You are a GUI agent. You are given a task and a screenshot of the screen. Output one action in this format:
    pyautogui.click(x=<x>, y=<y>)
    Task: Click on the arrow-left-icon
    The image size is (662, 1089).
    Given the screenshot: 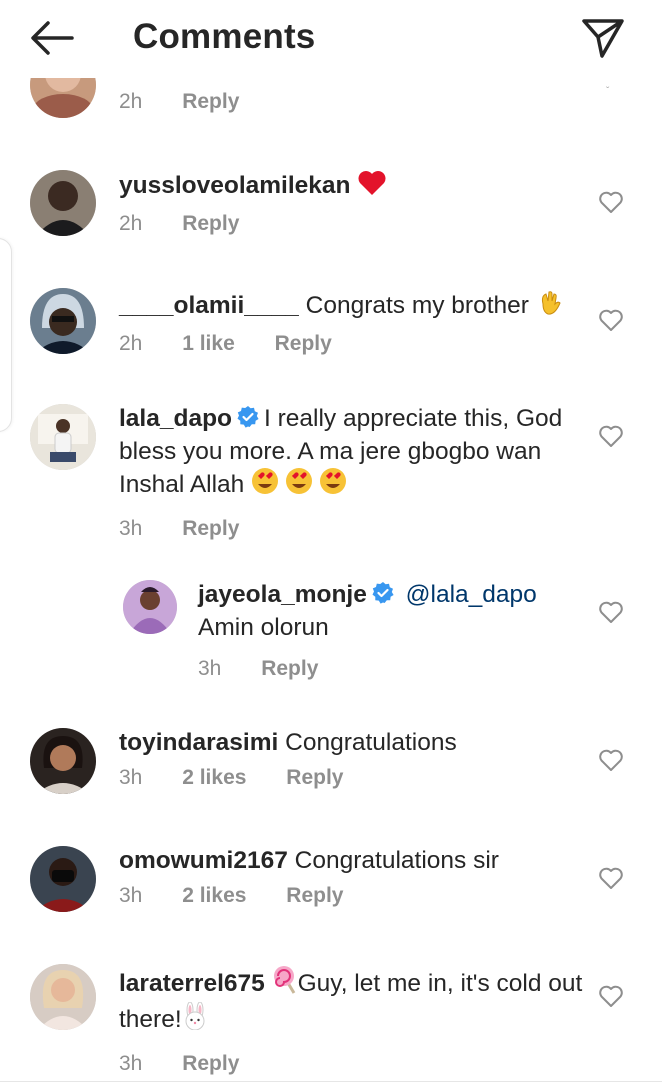 What is the action you would take?
    pyautogui.click(x=52, y=38)
    